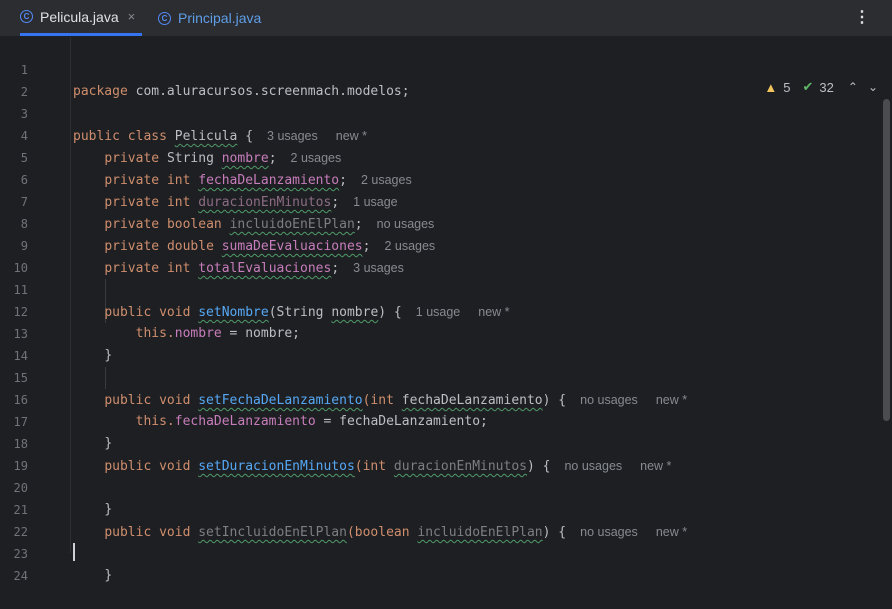  What do you see at coordinates (446, 420) in the screenshot?
I see `code-line: 17 }` at bounding box center [446, 420].